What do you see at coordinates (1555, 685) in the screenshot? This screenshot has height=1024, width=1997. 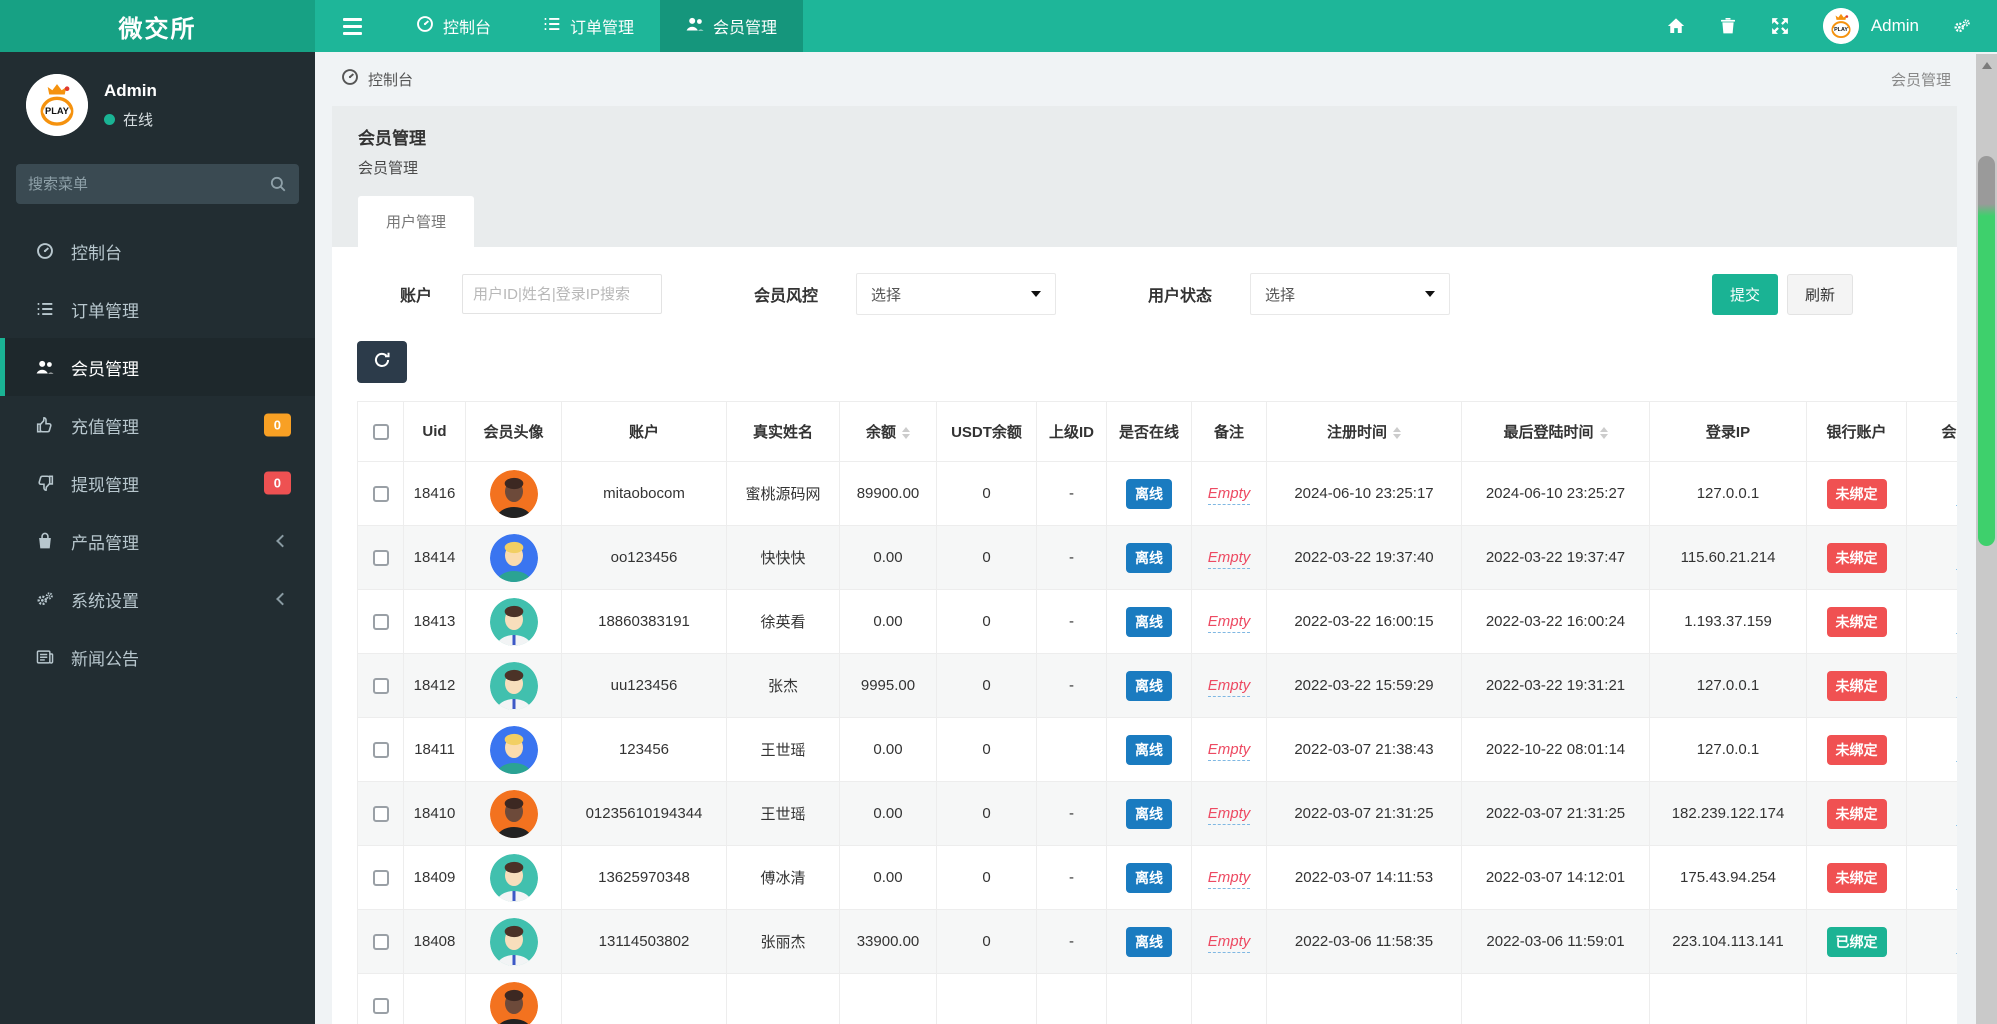 I see `last-login-time-cell: 2022-03-22 19:31:21` at bounding box center [1555, 685].